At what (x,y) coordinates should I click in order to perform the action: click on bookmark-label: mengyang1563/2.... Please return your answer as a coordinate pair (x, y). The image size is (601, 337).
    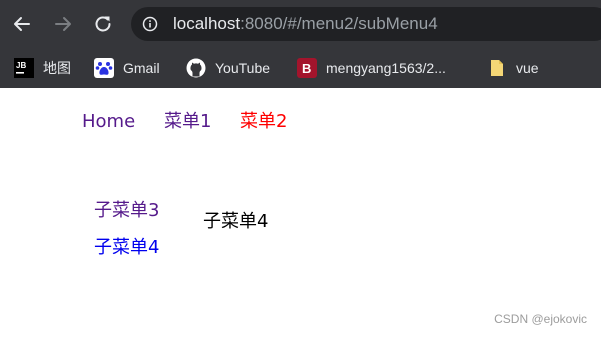
    Looking at the image, I should click on (386, 68).